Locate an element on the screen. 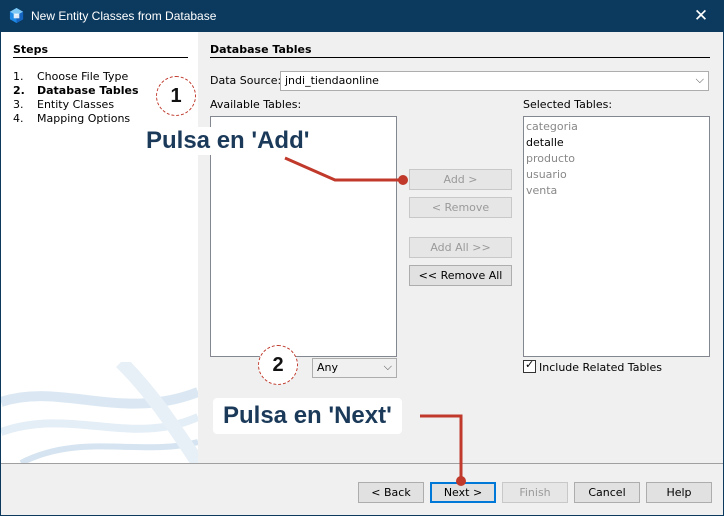 The width and height of the screenshot is (724, 516). step-label: Database Tables is located at coordinates (88, 90).